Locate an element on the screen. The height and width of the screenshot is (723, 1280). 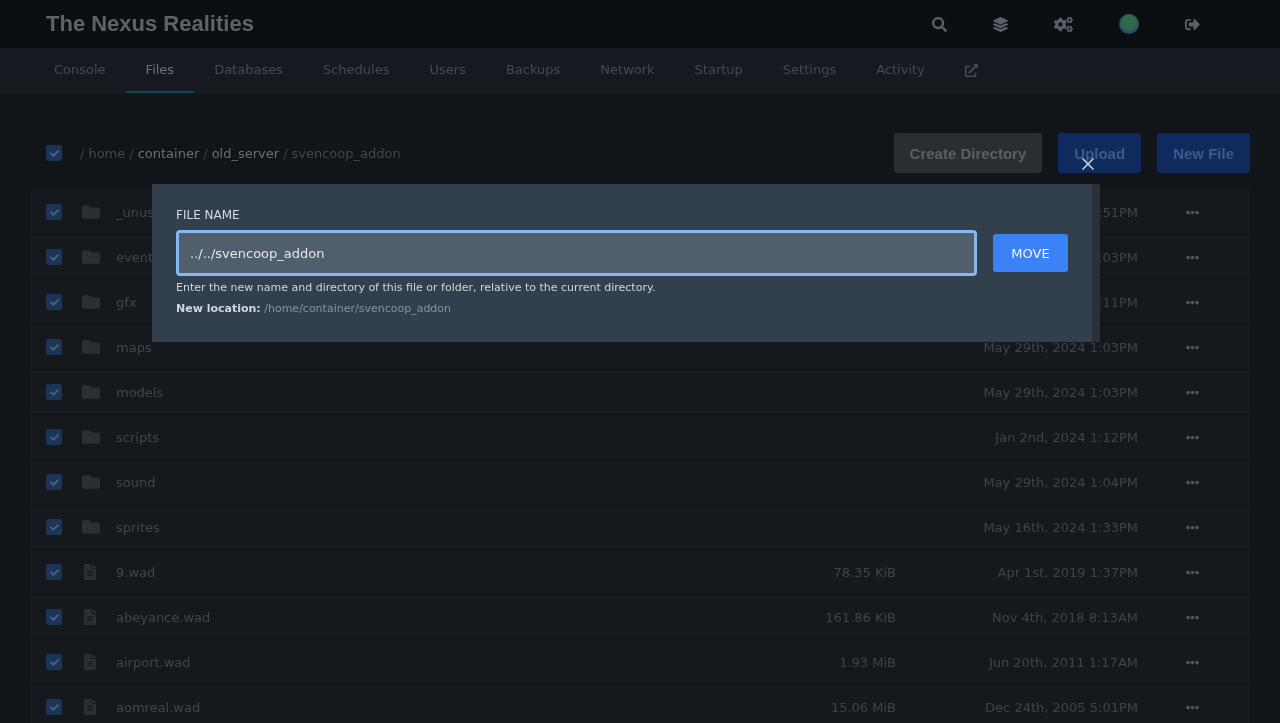
help-text: Enter the new name and directory of this file or folder, relative to the current directory. is located at coordinates (416, 287).